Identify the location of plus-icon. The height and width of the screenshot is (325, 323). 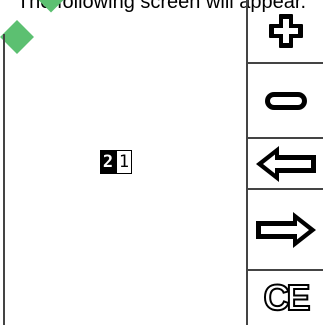
(285, 31).